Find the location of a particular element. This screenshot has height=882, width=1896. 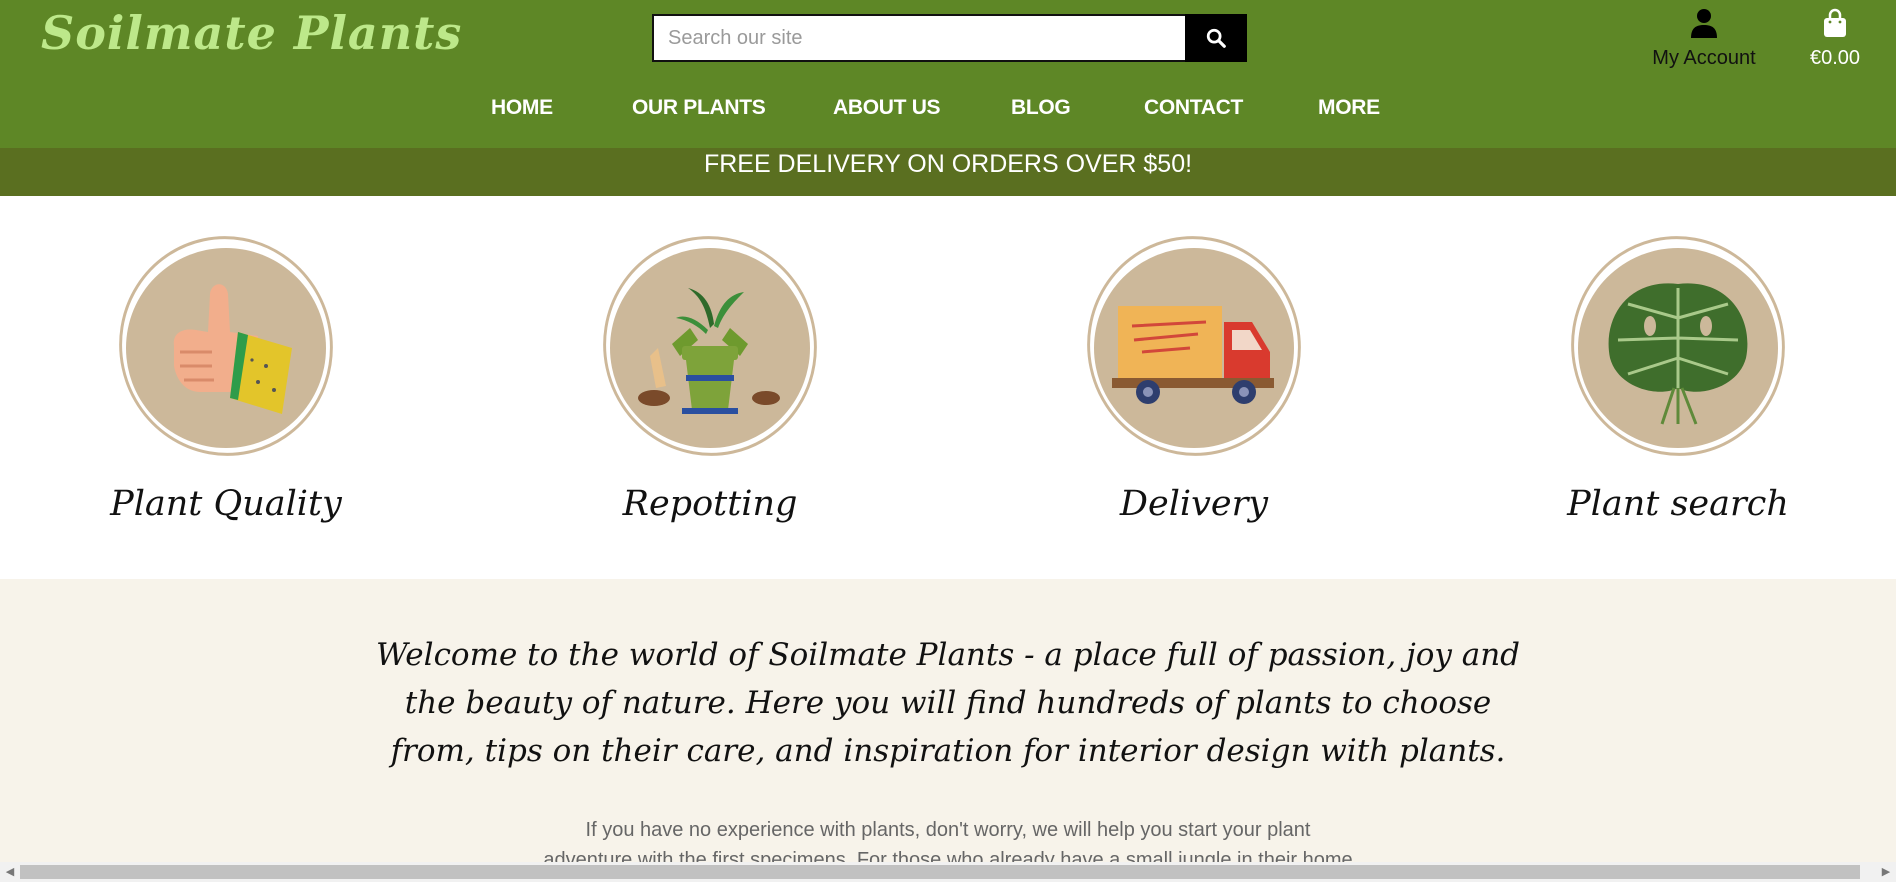

horizontal-scrollbar: ◀ ▶ is located at coordinates (948, 872).